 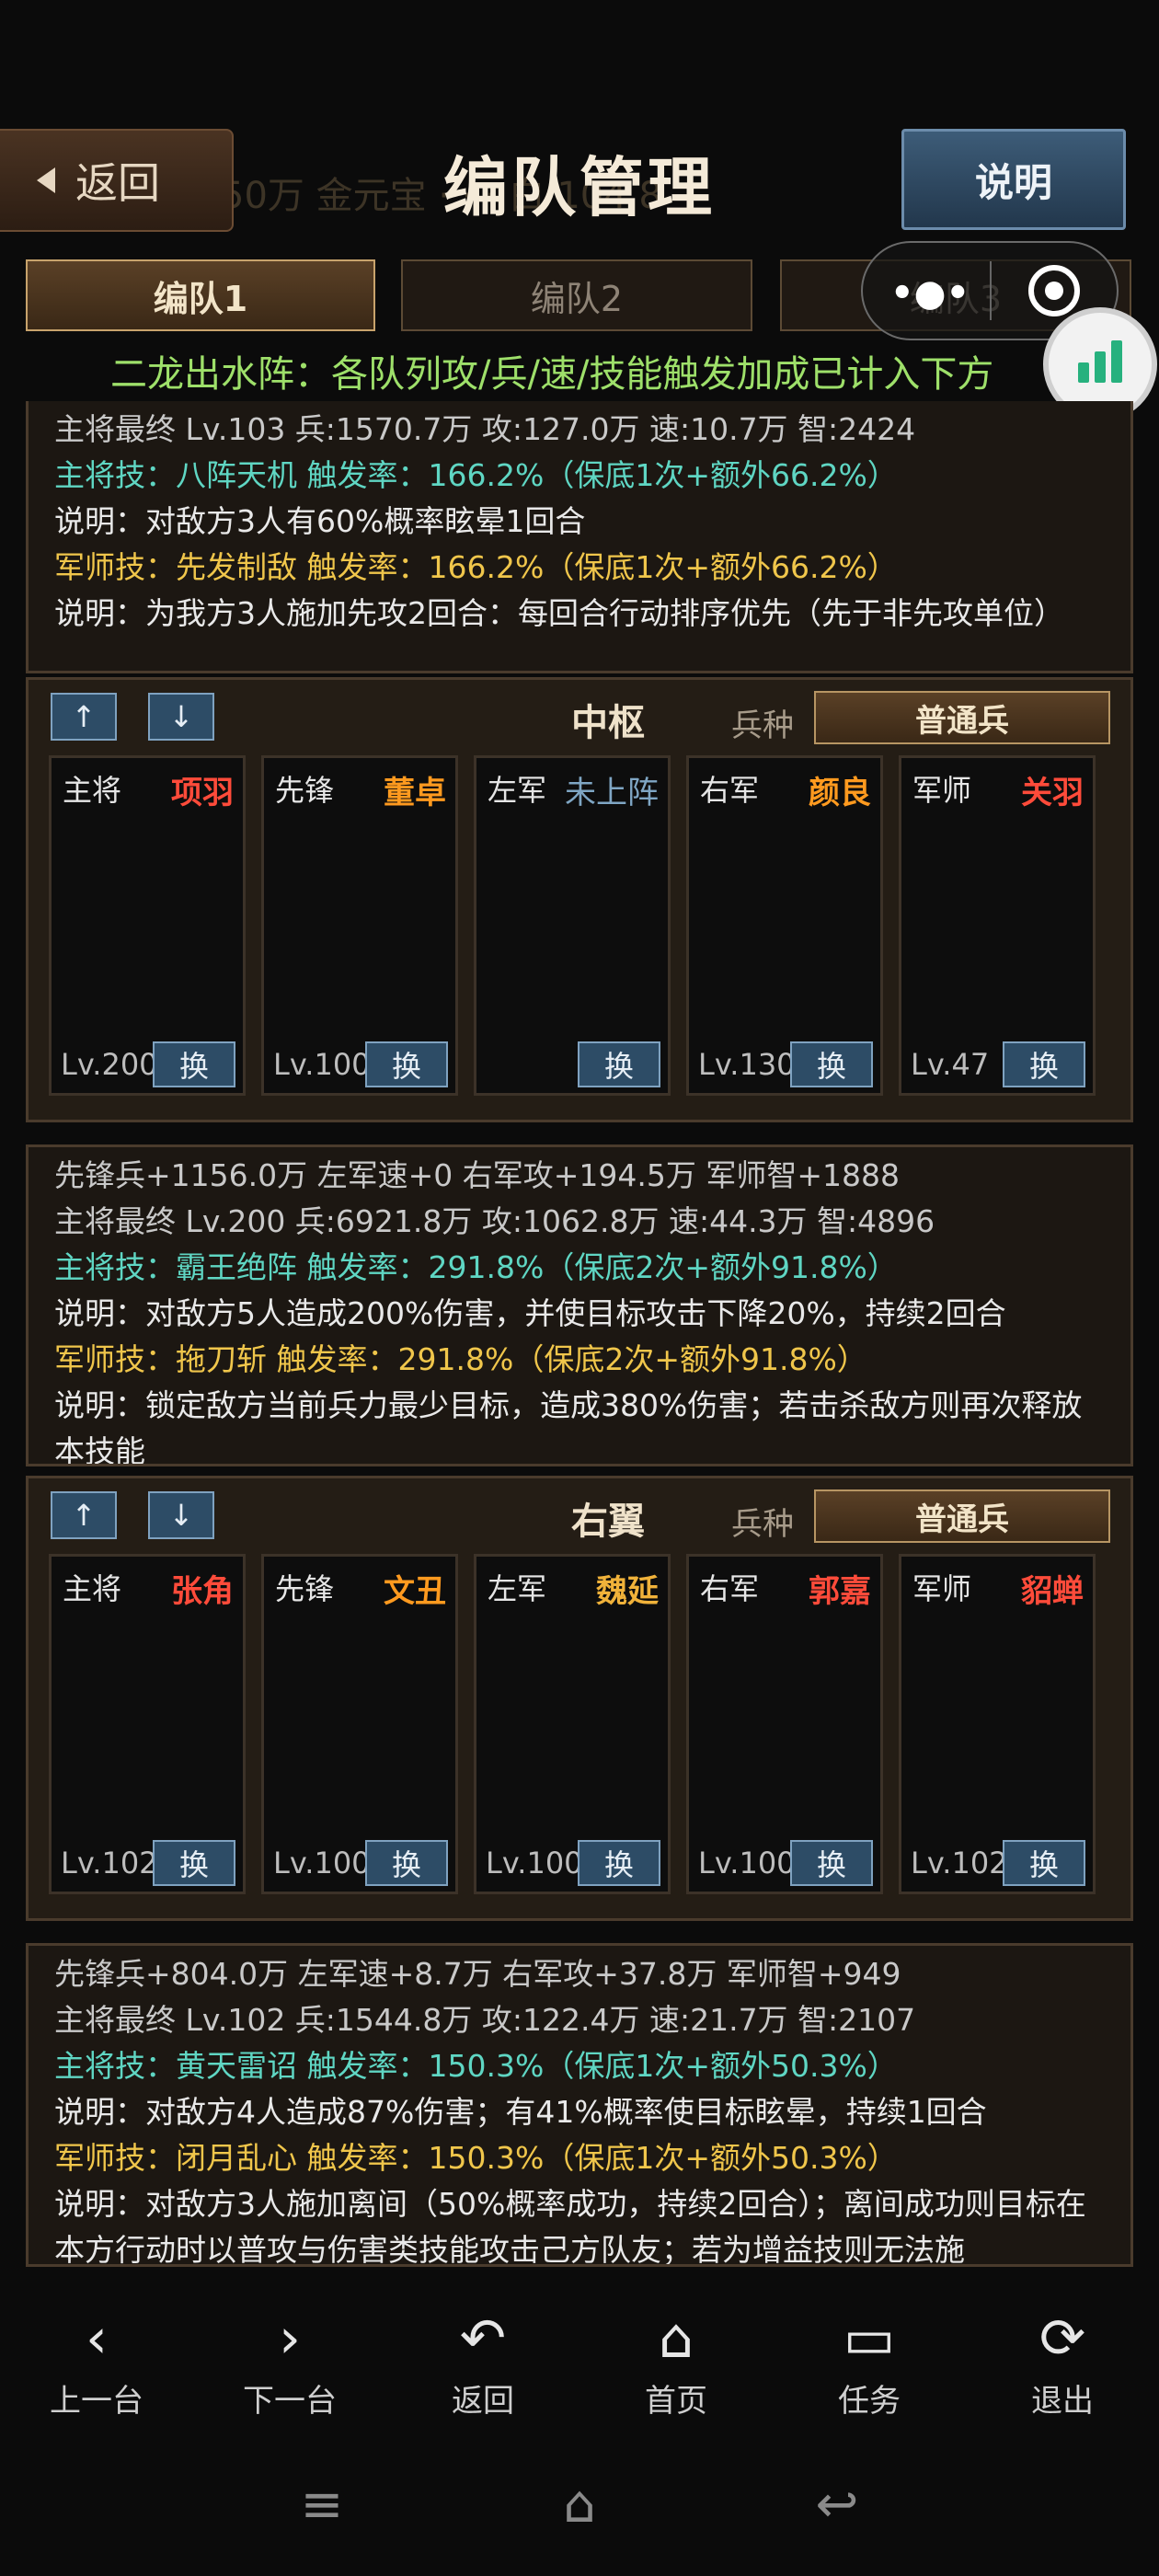 I want to click on page-title: 编队管理, so click(x=579, y=187).